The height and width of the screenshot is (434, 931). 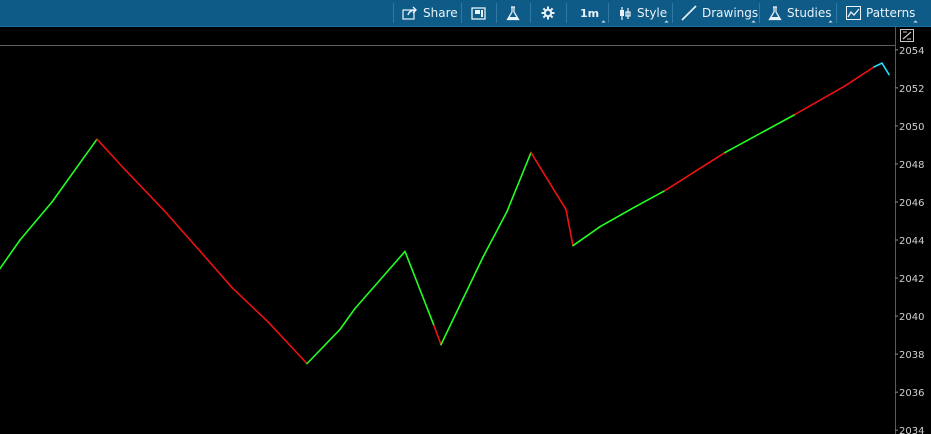 I want to click on flag-icon, so click(x=478, y=13).